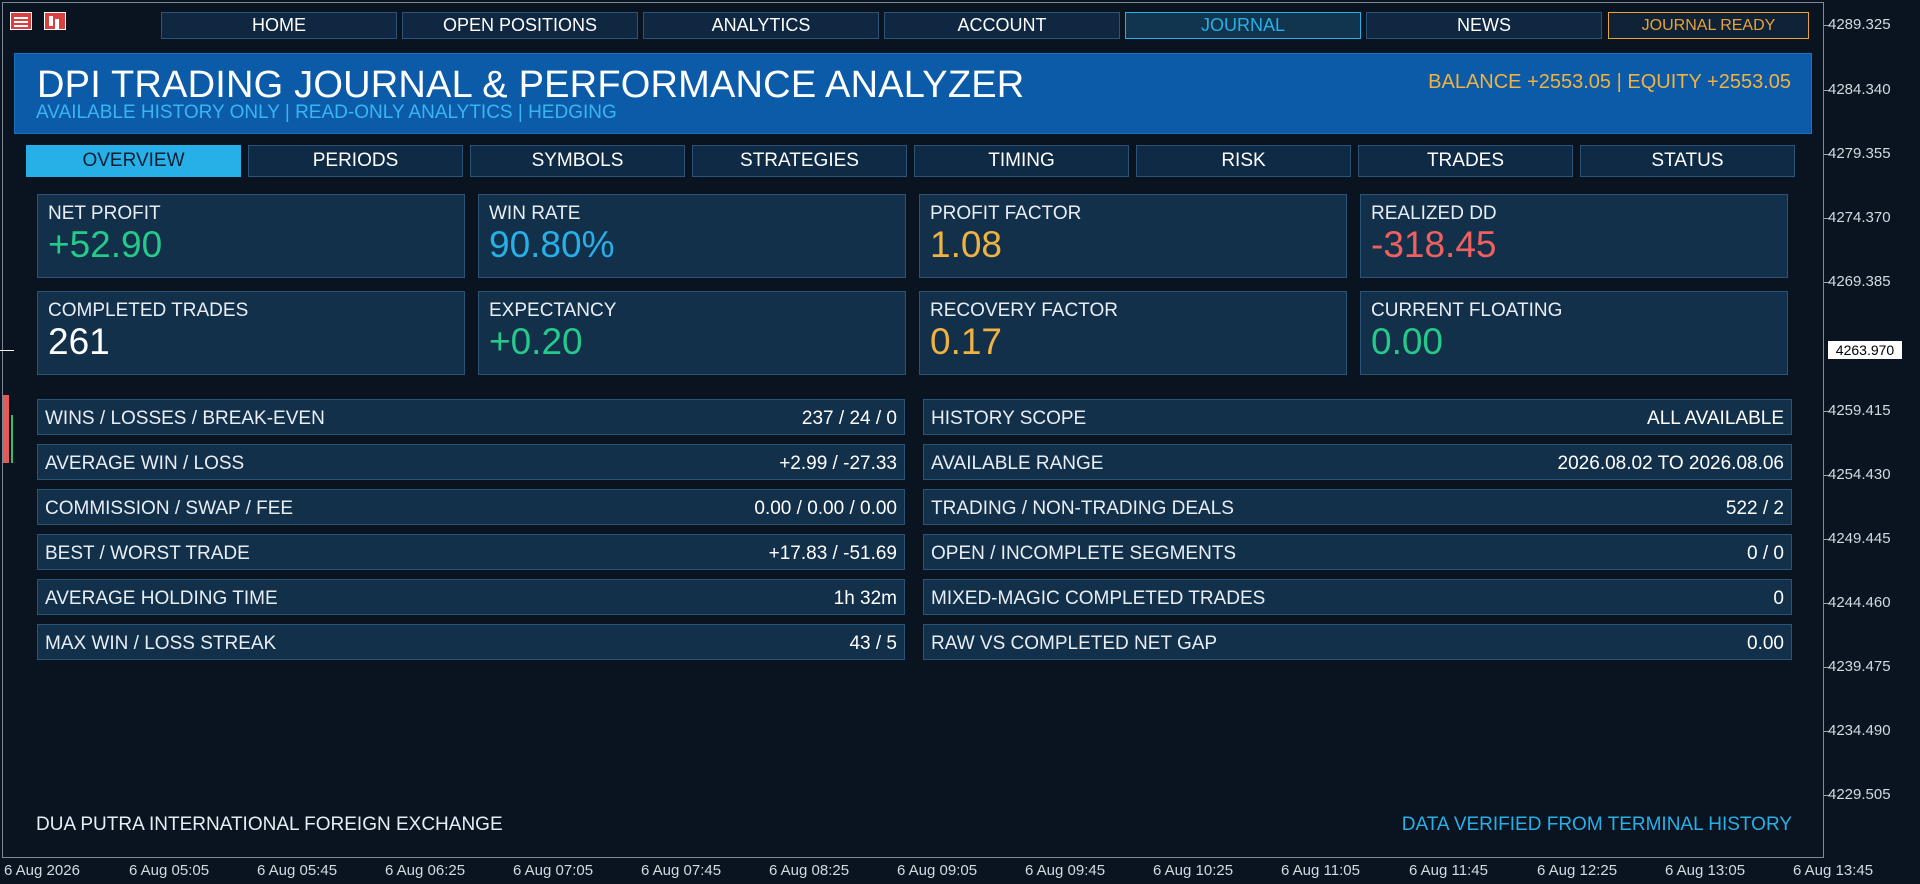  Describe the element at coordinates (1021, 161) in the screenshot. I see `tab-timing: TIMING` at that location.